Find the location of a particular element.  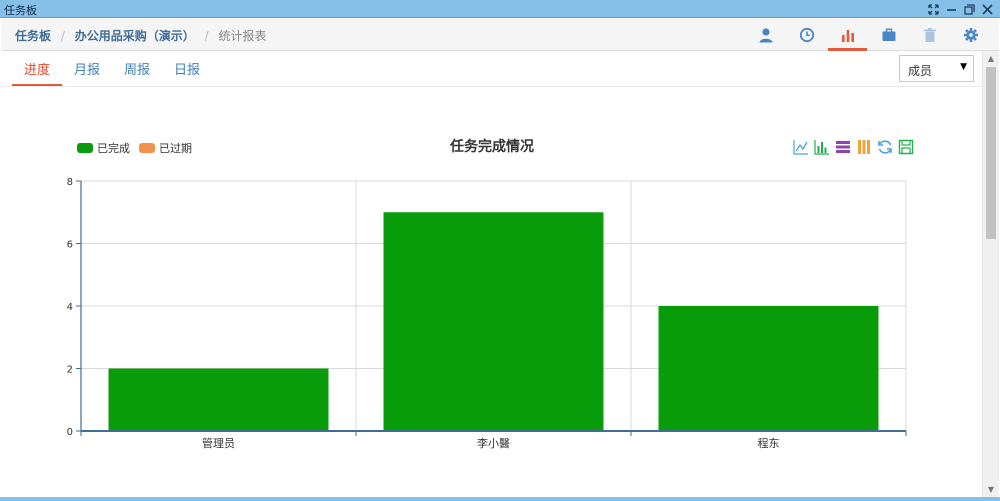

y-tick-label: 4 is located at coordinates (70, 307).